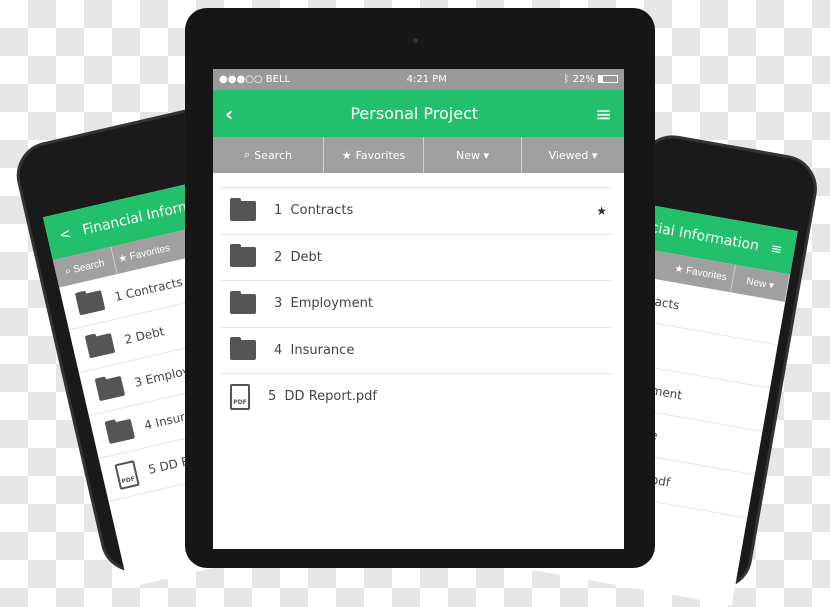 This screenshot has height=607, width=830. I want to click on page-title: Personal Project, so click(414, 113).